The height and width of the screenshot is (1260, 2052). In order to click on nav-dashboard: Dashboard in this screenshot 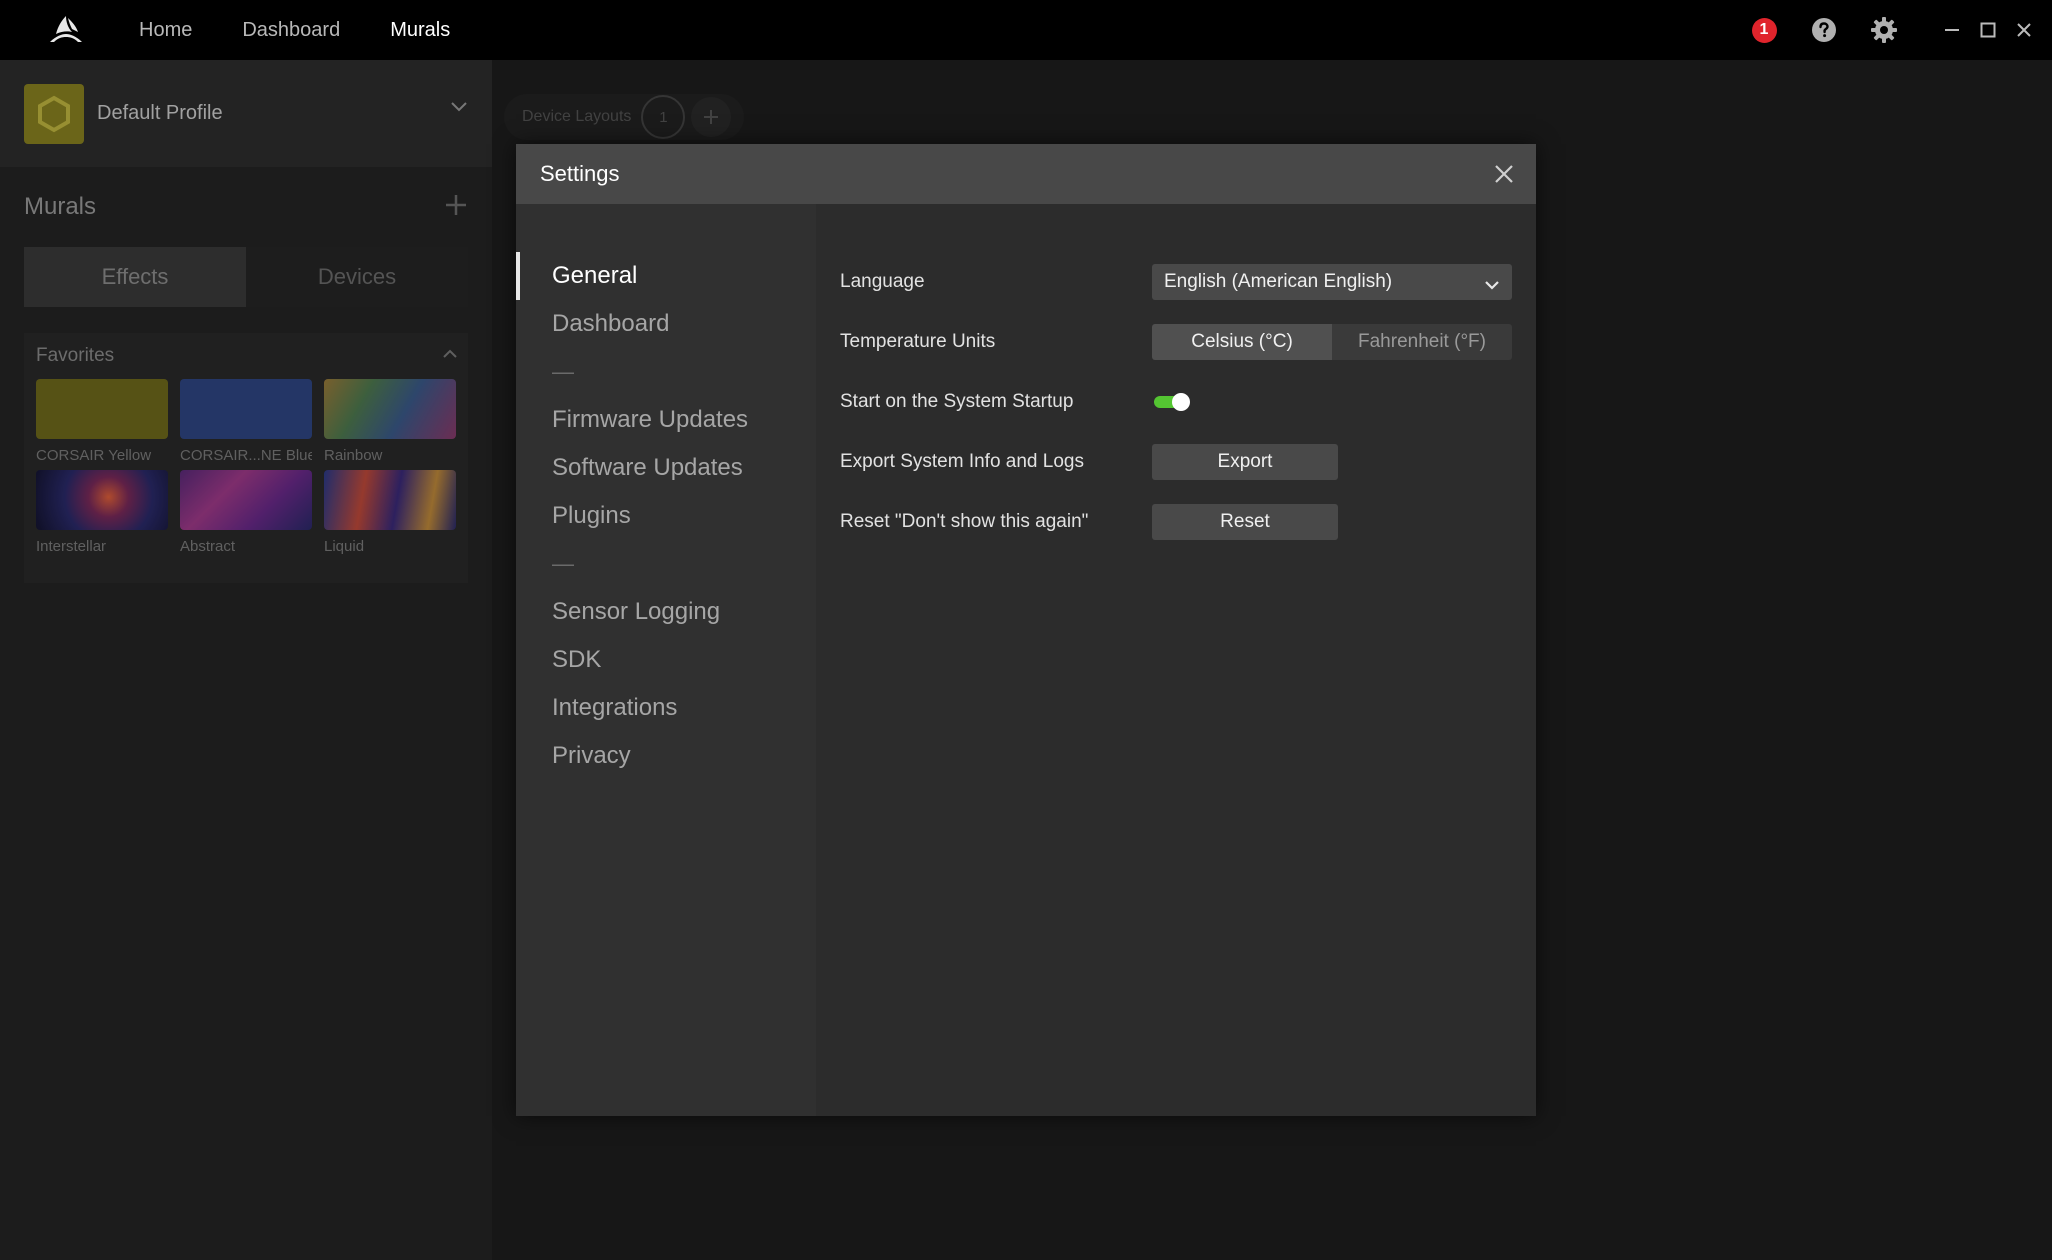, I will do `click(291, 30)`.